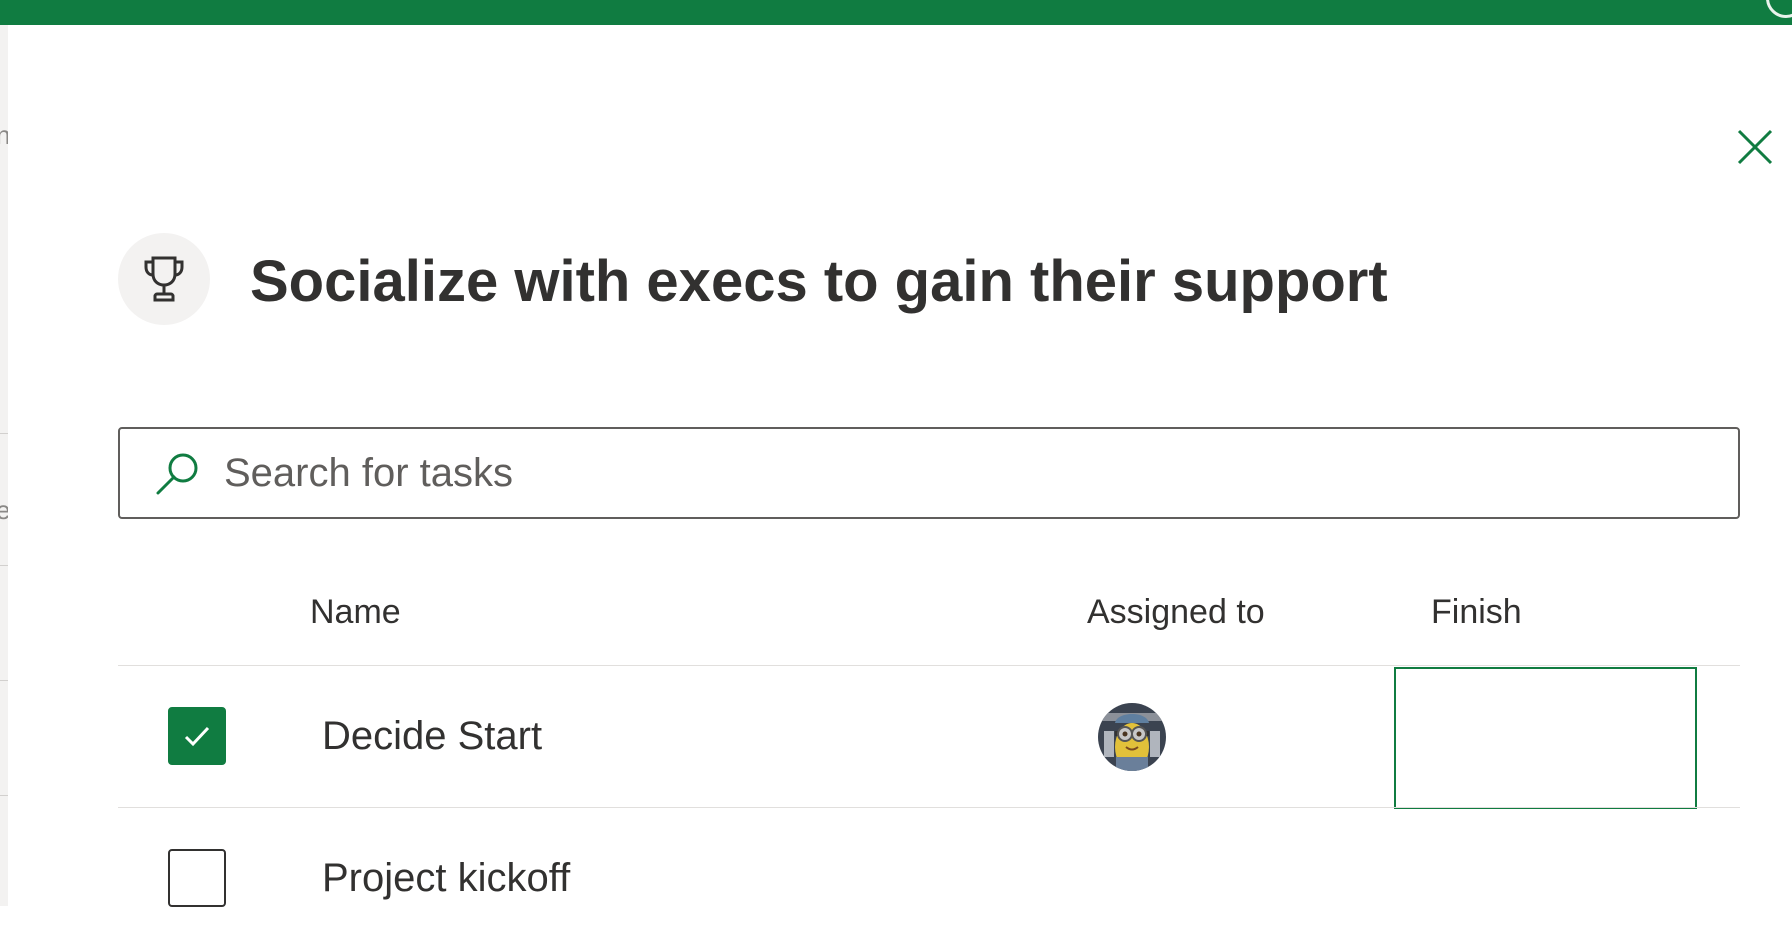  What do you see at coordinates (1176, 612) in the screenshot?
I see `column-header-assigned-to: Assigned to` at bounding box center [1176, 612].